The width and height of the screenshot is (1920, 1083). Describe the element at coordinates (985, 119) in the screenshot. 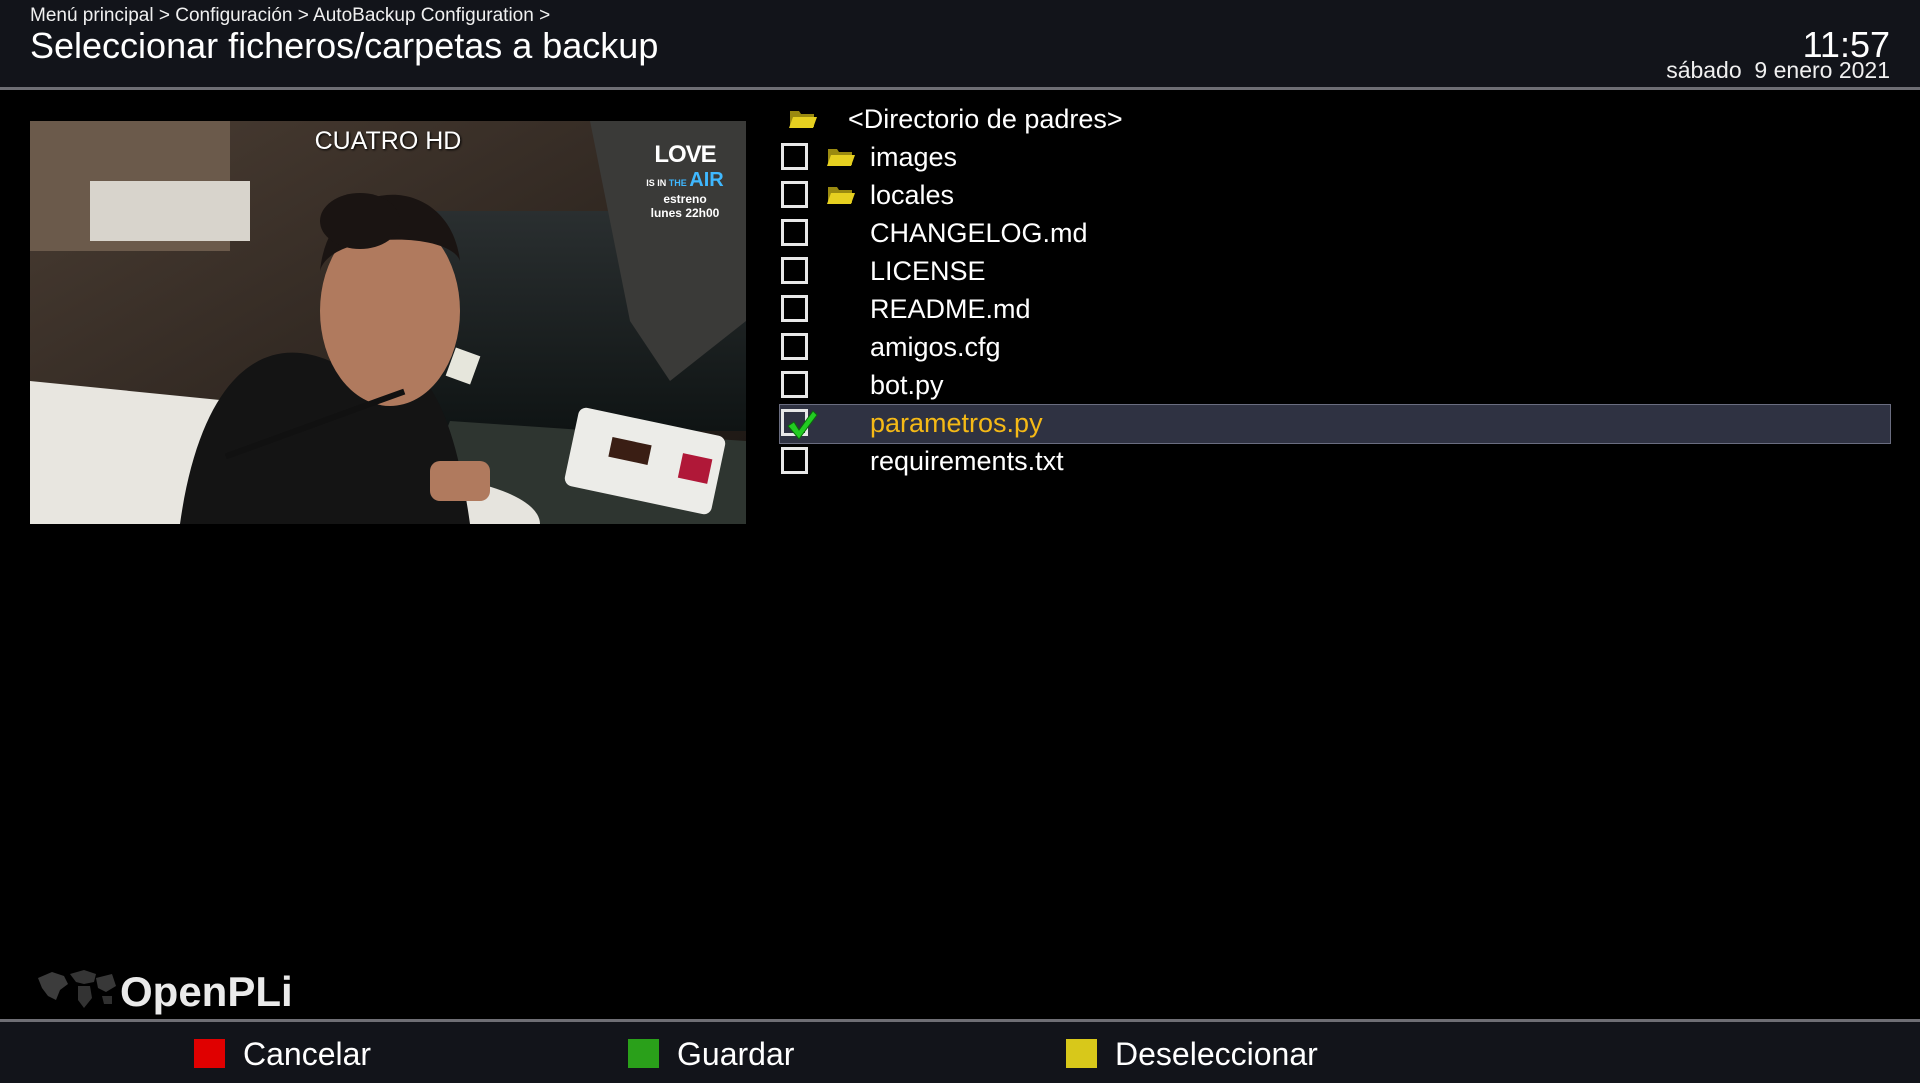

I see `parent-directory-label: <Directorio de padres>` at that location.